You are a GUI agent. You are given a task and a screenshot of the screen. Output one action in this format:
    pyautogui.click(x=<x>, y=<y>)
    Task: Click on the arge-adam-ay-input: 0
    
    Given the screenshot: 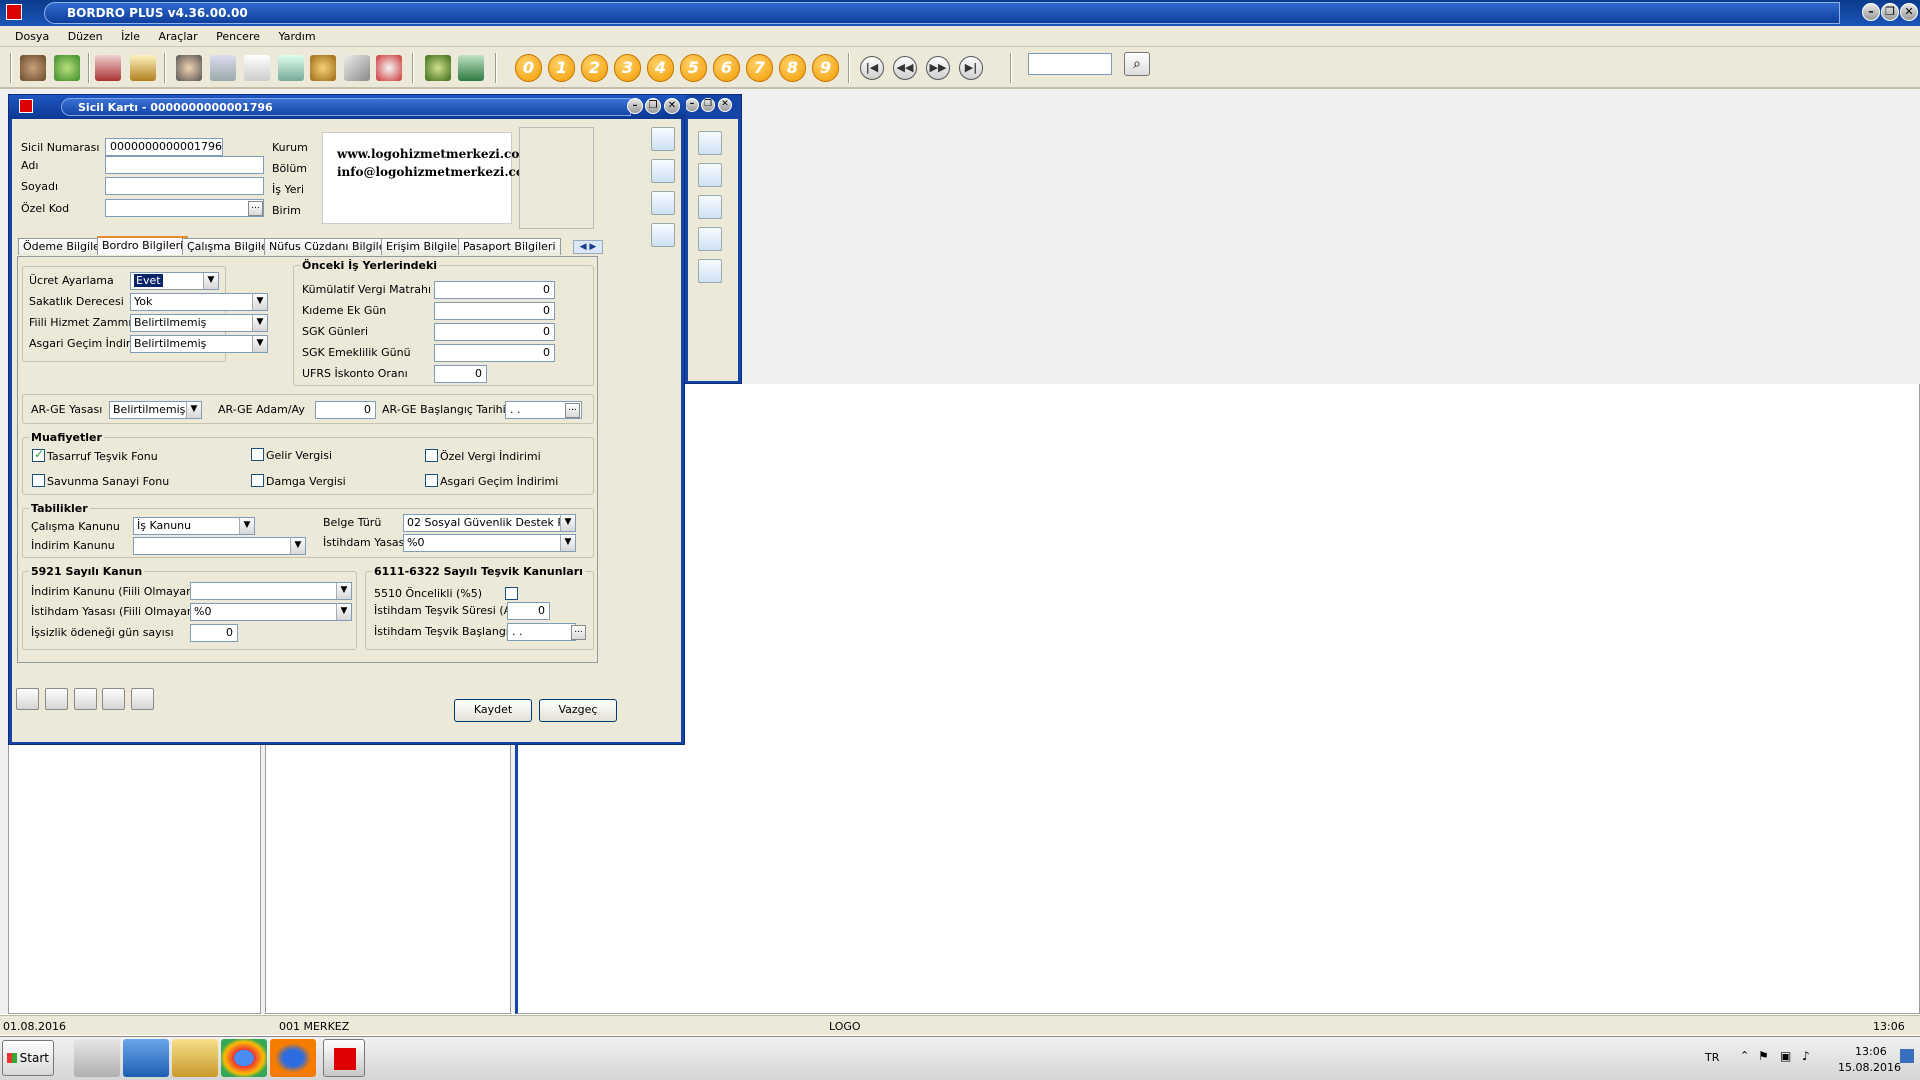 What is the action you would take?
    pyautogui.click(x=345, y=410)
    